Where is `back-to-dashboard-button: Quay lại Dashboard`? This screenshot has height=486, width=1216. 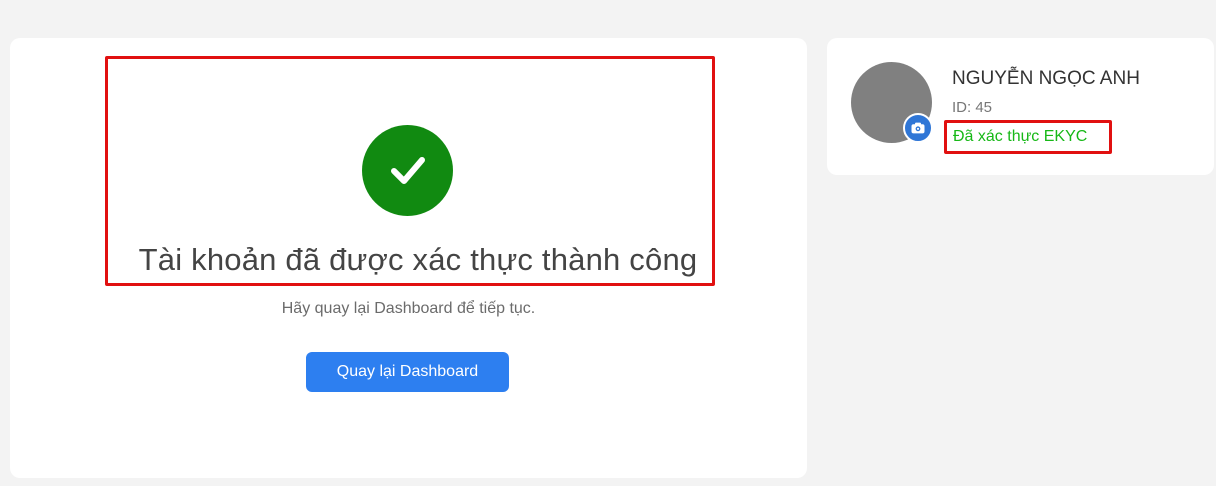
back-to-dashboard-button: Quay lại Dashboard is located at coordinates (407, 372).